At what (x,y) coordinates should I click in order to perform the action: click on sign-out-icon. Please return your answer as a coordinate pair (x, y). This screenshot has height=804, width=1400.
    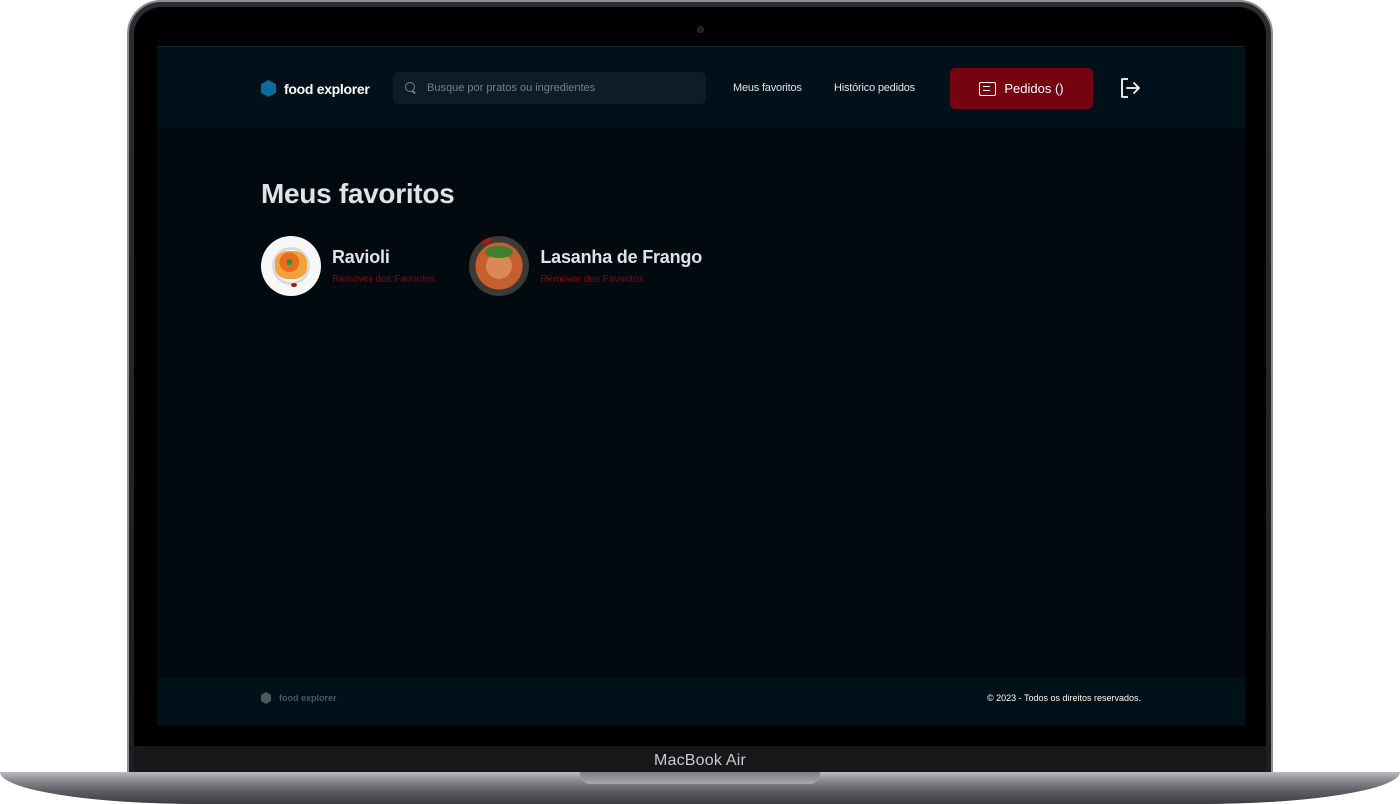
    Looking at the image, I should click on (1131, 88).